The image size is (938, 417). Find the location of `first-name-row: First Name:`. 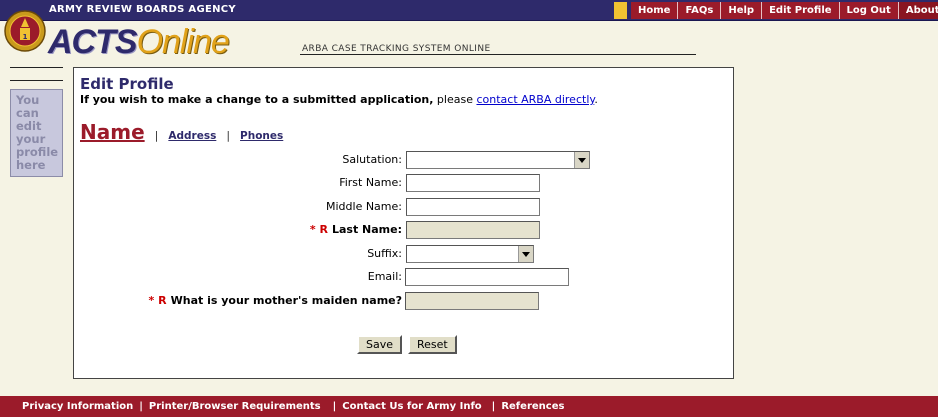

first-name-row: First Name: is located at coordinates (403, 183).